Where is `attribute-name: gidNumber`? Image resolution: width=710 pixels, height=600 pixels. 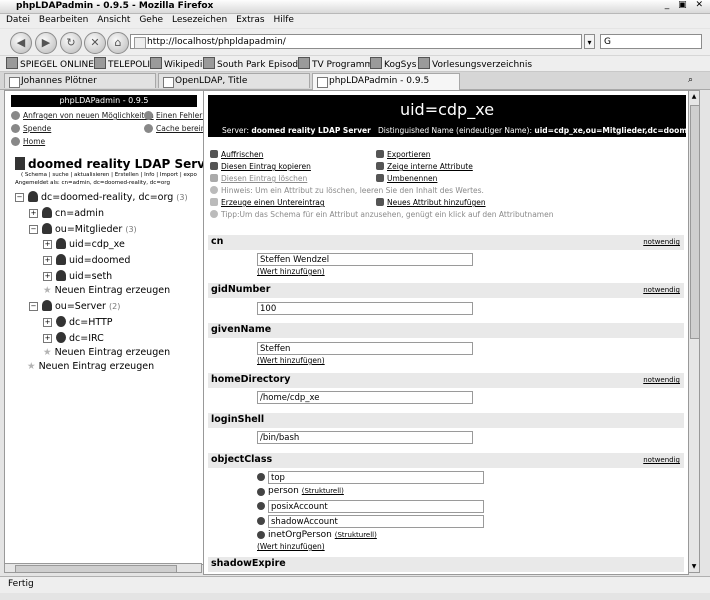 attribute-name: gidNumber is located at coordinates (240, 289).